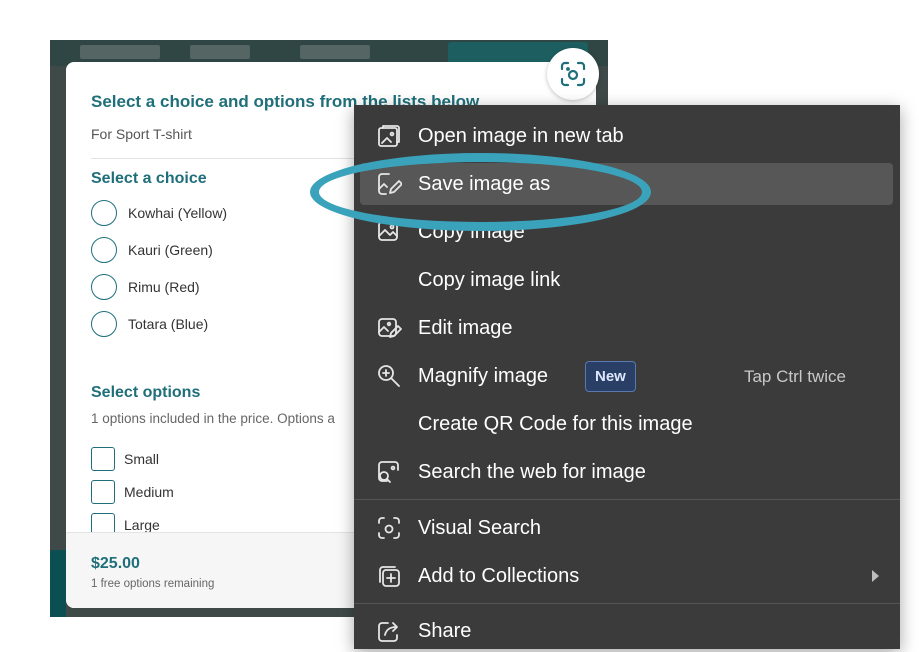  What do you see at coordinates (142, 459) in the screenshot?
I see `option-label: Small` at bounding box center [142, 459].